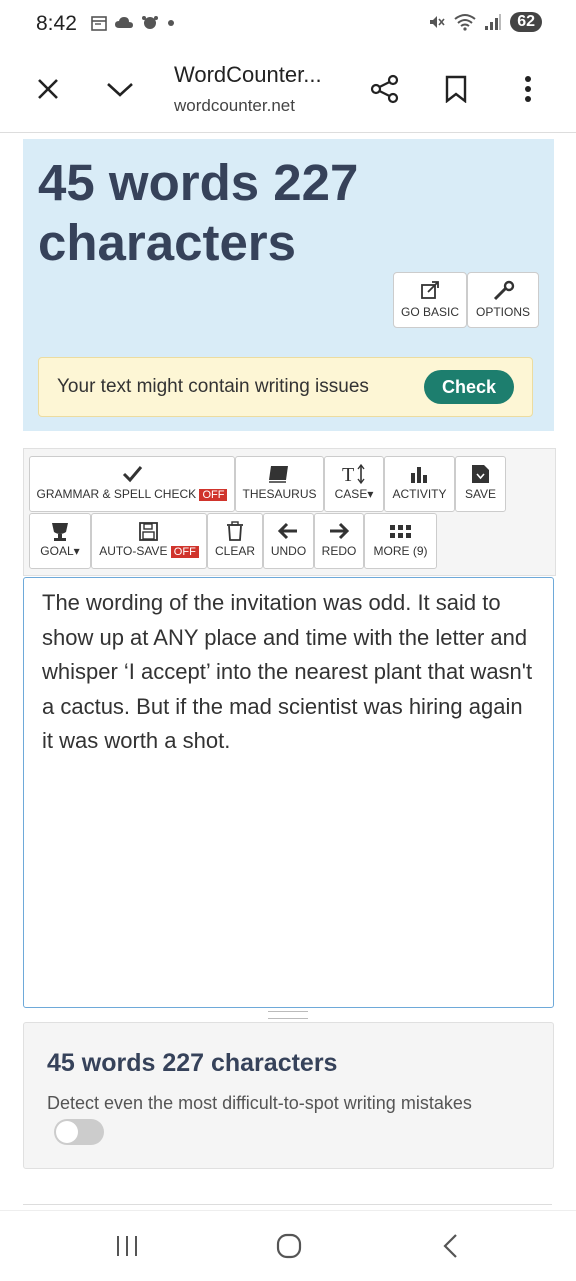 The width and height of the screenshot is (576, 1281). What do you see at coordinates (184, 552) in the screenshot?
I see `auto-save-off-badge: OFF` at bounding box center [184, 552].